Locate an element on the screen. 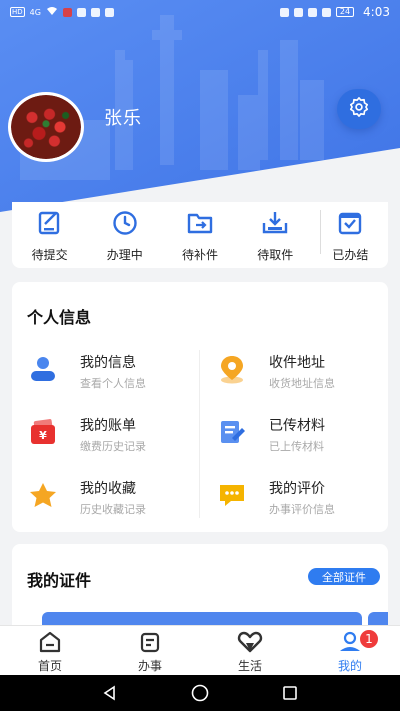  status-label: 待取件 is located at coordinates (275, 255).